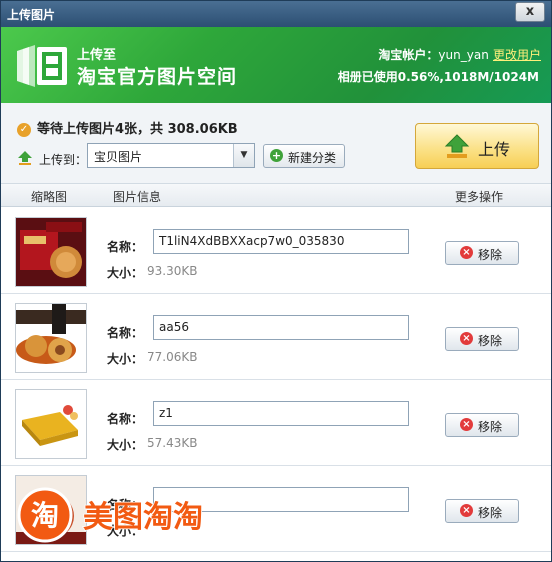 The width and height of the screenshot is (552, 562). Describe the element at coordinates (24, 130) in the screenshot. I see `check-icon: ✓` at that location.